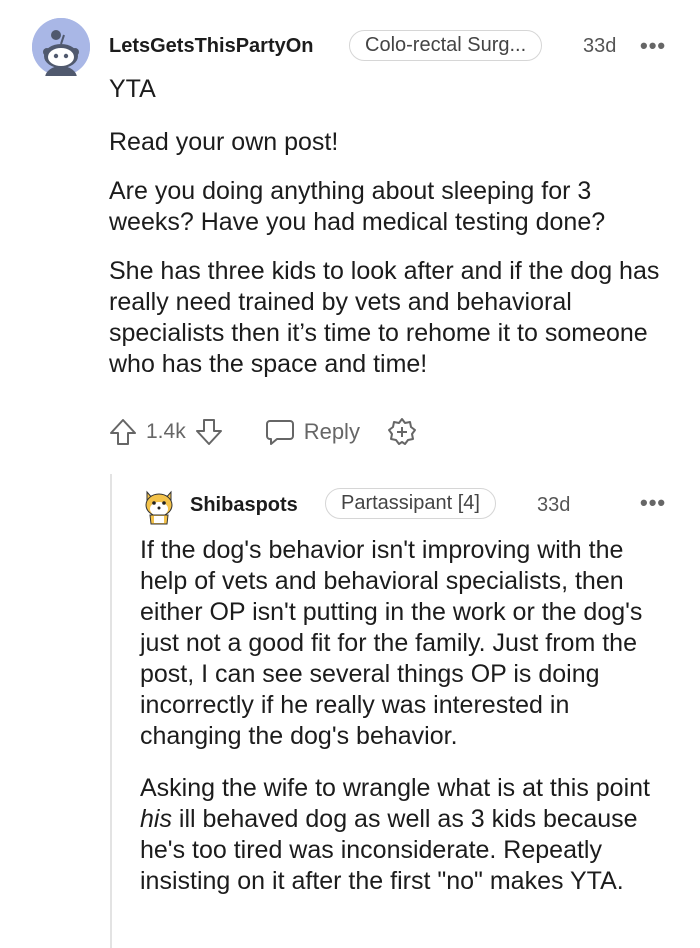 The height and width of the screenshot is (948, 700). Describe the element at coordinates (410, 503) in the screenshot. I see `user-flair: Partassipant [4]` at that location.